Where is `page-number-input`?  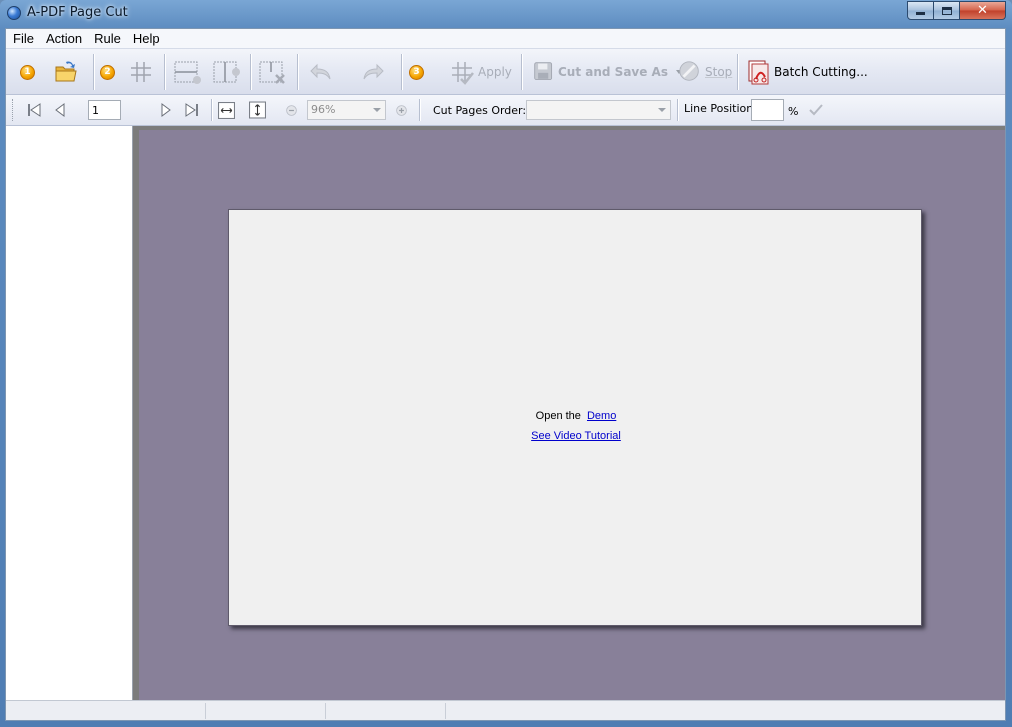 page-number-input is located at coordinates (104, 110).